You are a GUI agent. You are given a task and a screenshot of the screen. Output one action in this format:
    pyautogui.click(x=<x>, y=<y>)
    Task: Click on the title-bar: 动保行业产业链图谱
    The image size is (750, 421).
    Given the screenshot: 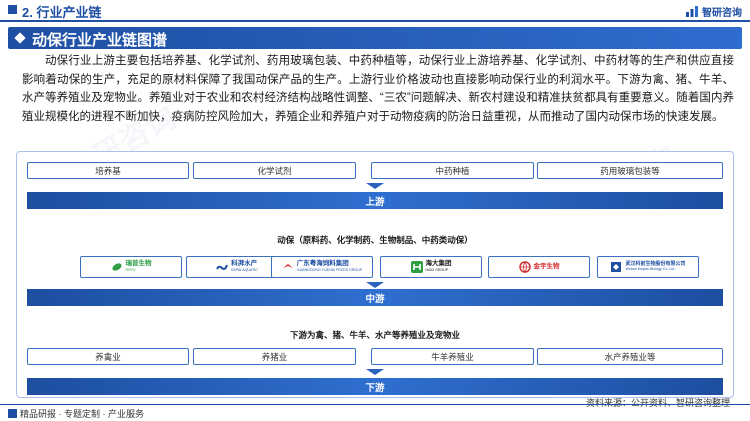 What is the action you would take?
    pyautogui.click(x=375, y=38)
    